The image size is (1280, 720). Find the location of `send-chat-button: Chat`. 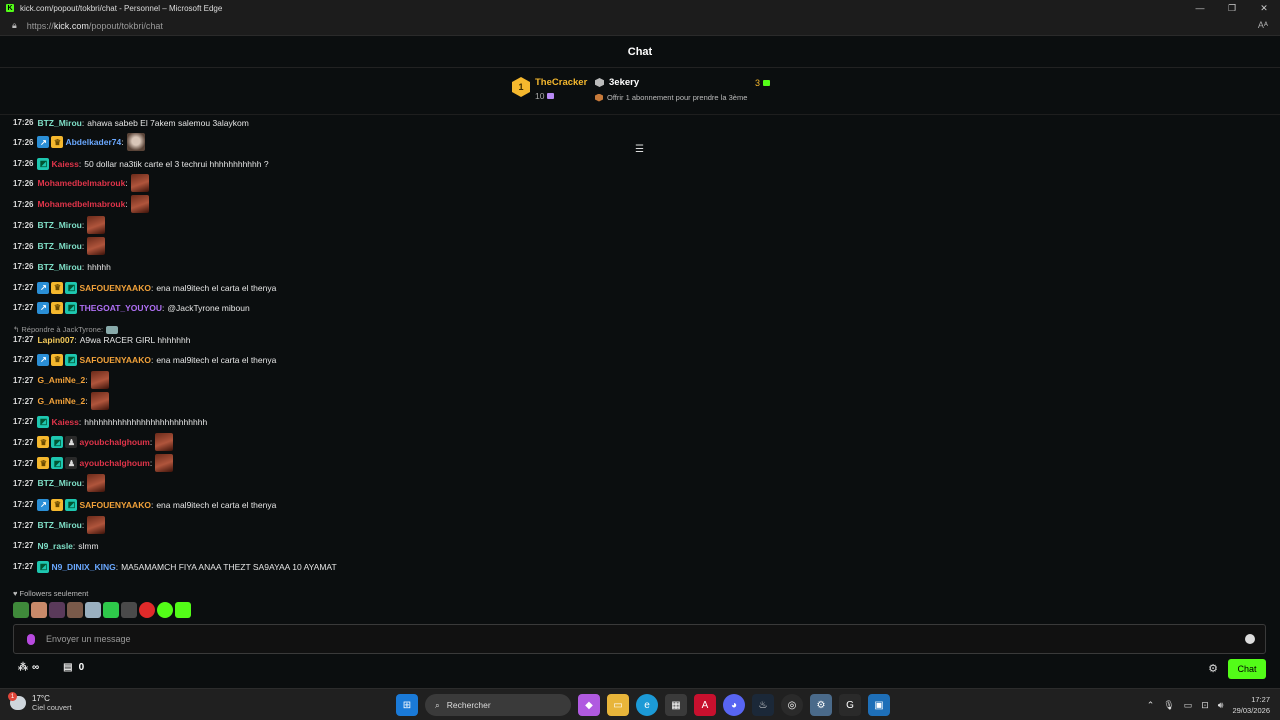

send-chat-button: Chat is located at coordinates (1247, 669).